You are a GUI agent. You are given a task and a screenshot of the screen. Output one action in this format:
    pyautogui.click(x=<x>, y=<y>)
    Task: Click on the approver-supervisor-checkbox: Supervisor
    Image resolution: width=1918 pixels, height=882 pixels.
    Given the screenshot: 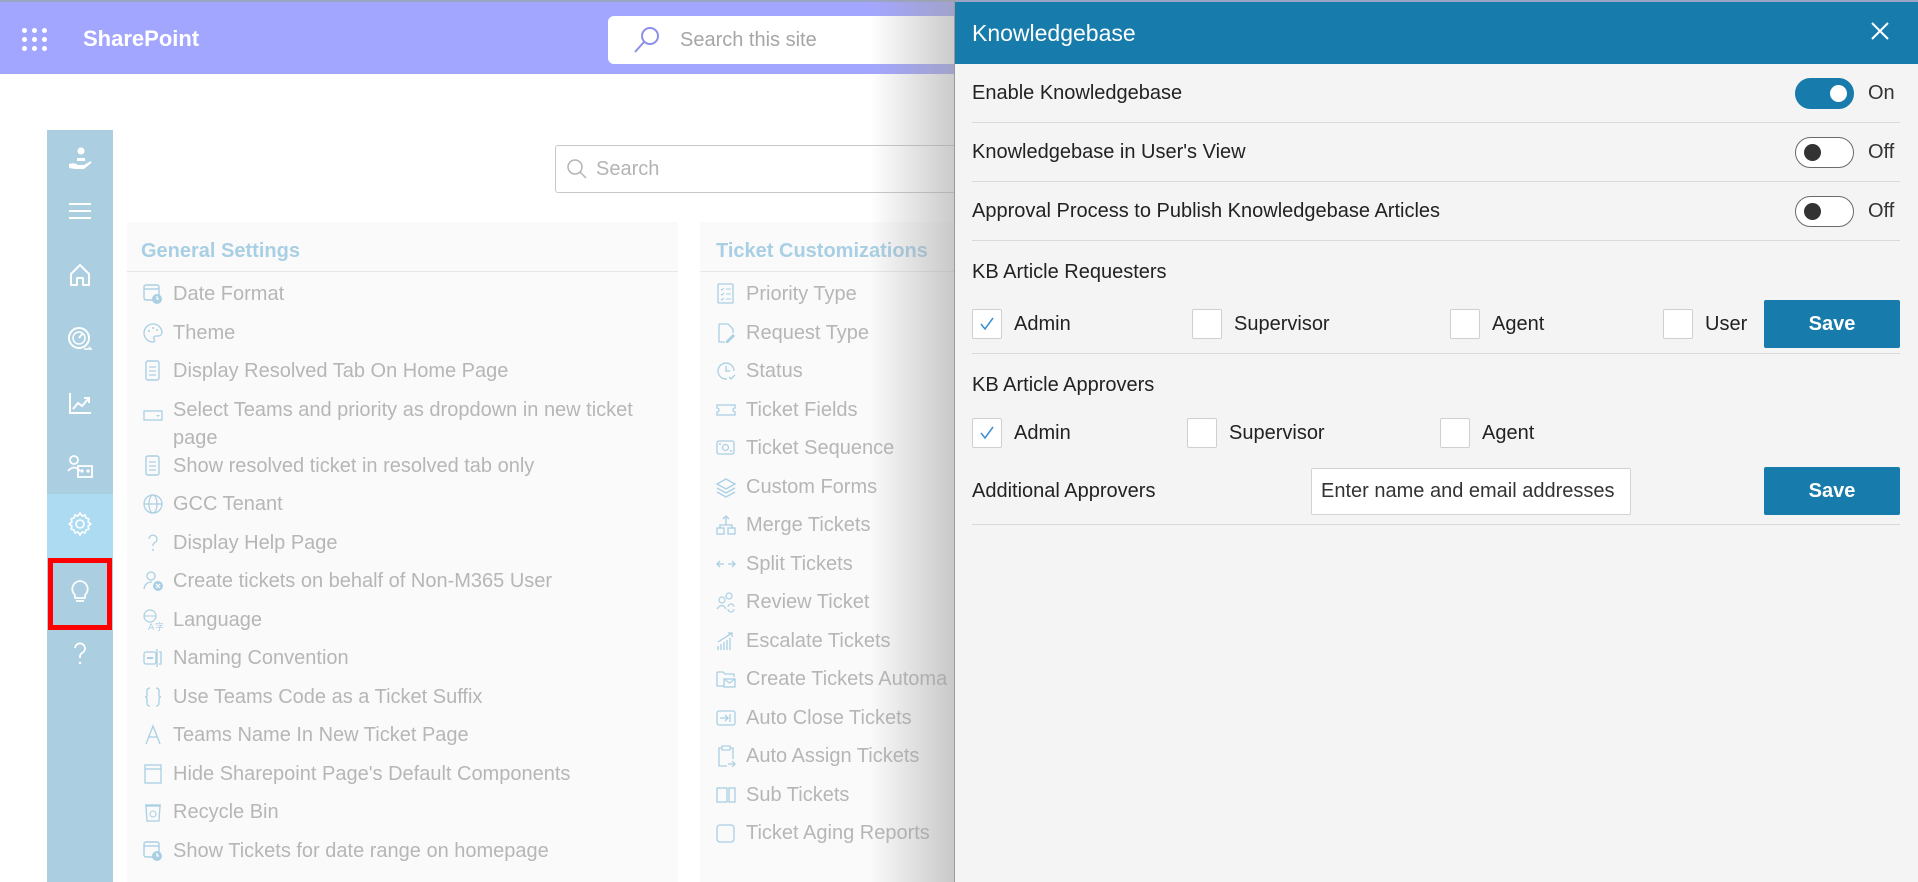 What is the action you would take?
    pyautogui.click(x=1256, y=433)
    